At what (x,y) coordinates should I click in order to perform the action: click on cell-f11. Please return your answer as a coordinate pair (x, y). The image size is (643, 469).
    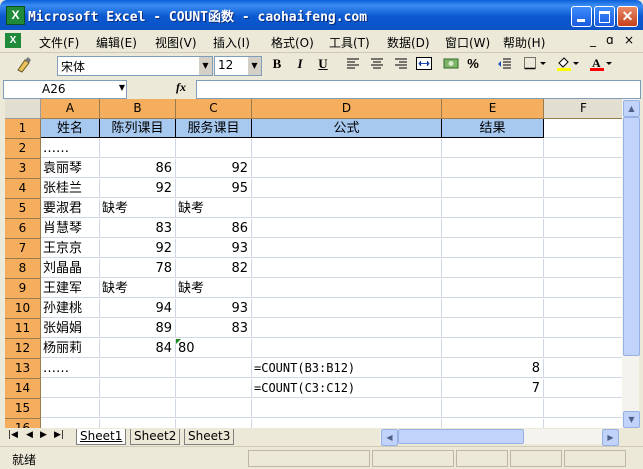
    Looking at the image, I should click on (583, 328).